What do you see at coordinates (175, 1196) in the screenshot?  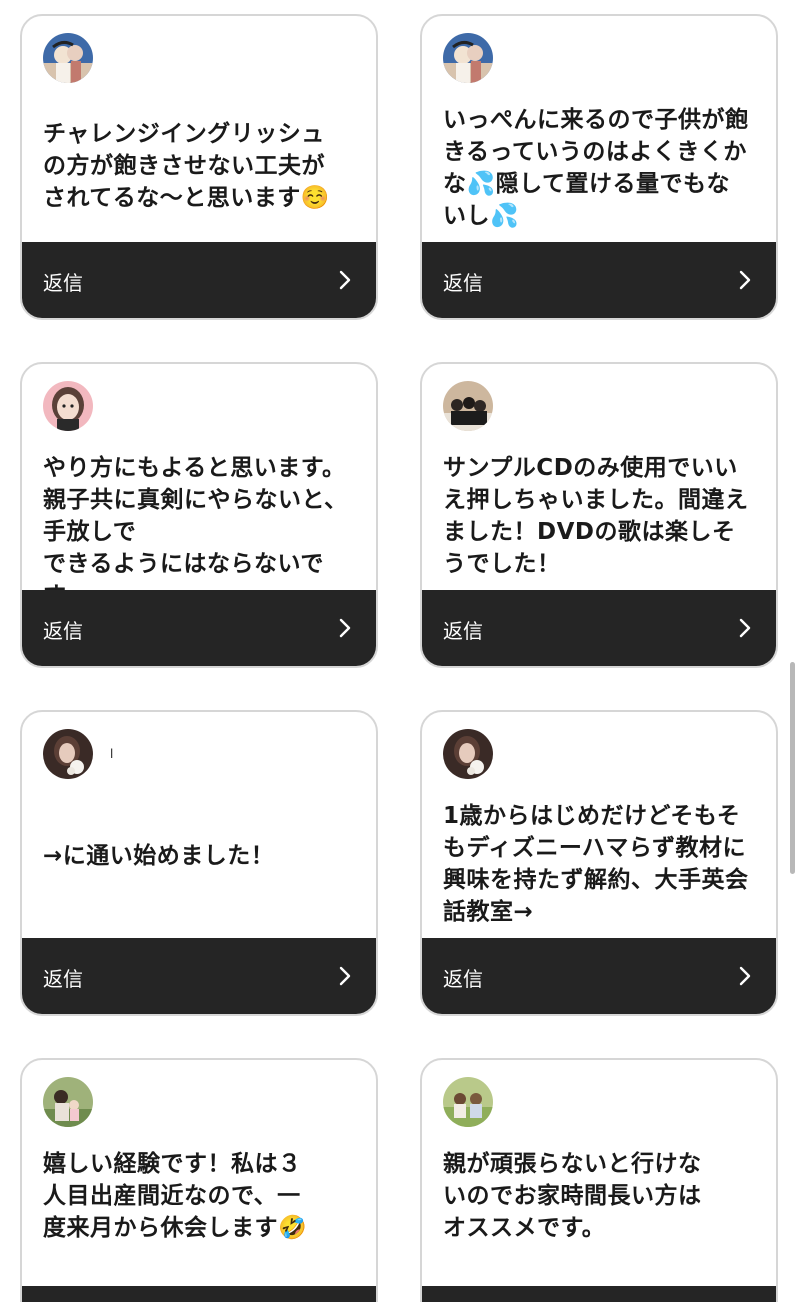 I see `message-text: 嬉しい経験です！私は３ 人目出産間近なので、一 度来月から休会します🤣` at bounding box center [175, 1196].